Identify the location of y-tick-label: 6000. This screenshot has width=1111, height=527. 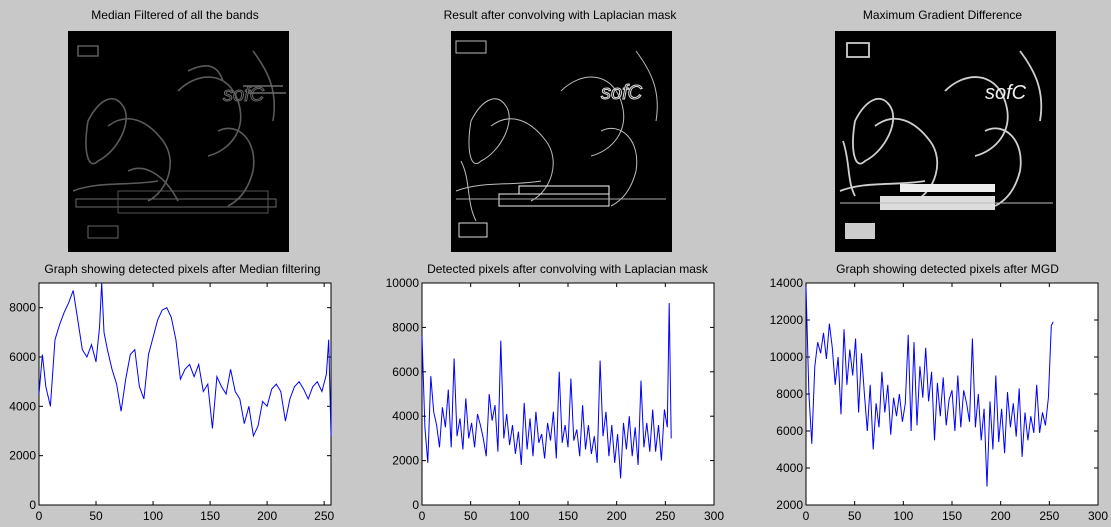
(789, 431).